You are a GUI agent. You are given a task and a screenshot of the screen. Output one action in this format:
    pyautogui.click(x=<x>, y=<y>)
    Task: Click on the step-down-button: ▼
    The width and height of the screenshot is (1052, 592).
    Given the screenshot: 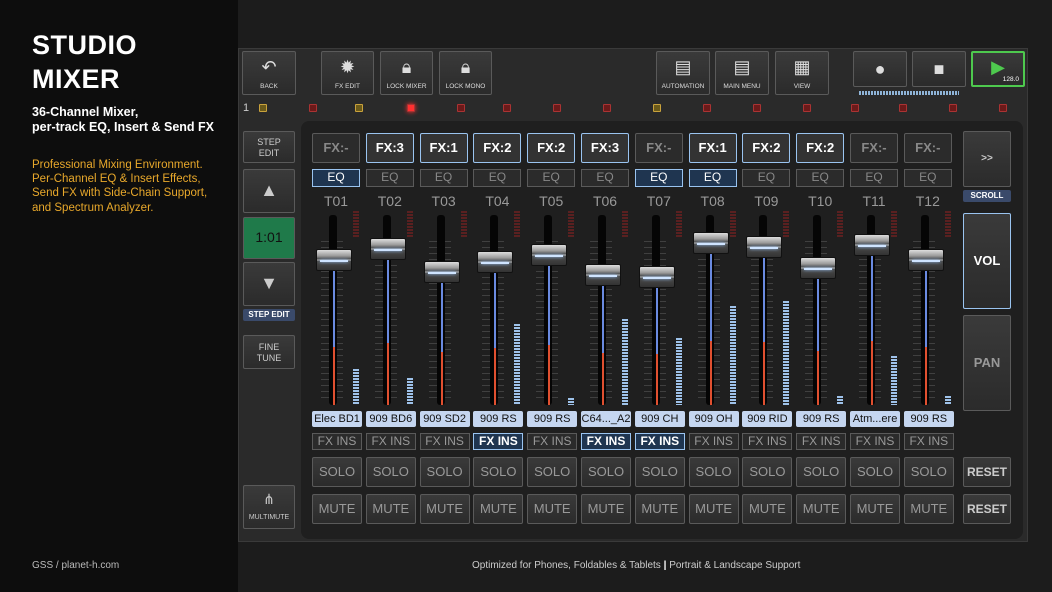 What is the action you would take?
    pyautogui.click(x=269, y=284)
    